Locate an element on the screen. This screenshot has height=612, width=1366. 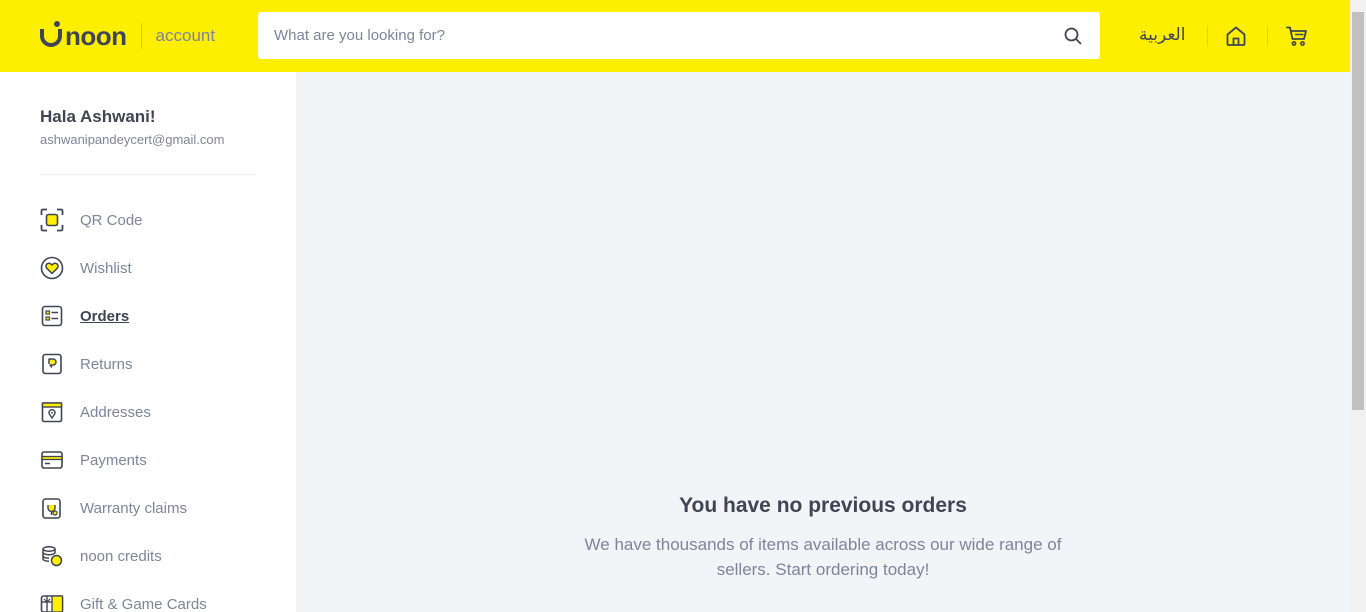
sidebar-item-orders: Orders is located at coordinates (123, 316).